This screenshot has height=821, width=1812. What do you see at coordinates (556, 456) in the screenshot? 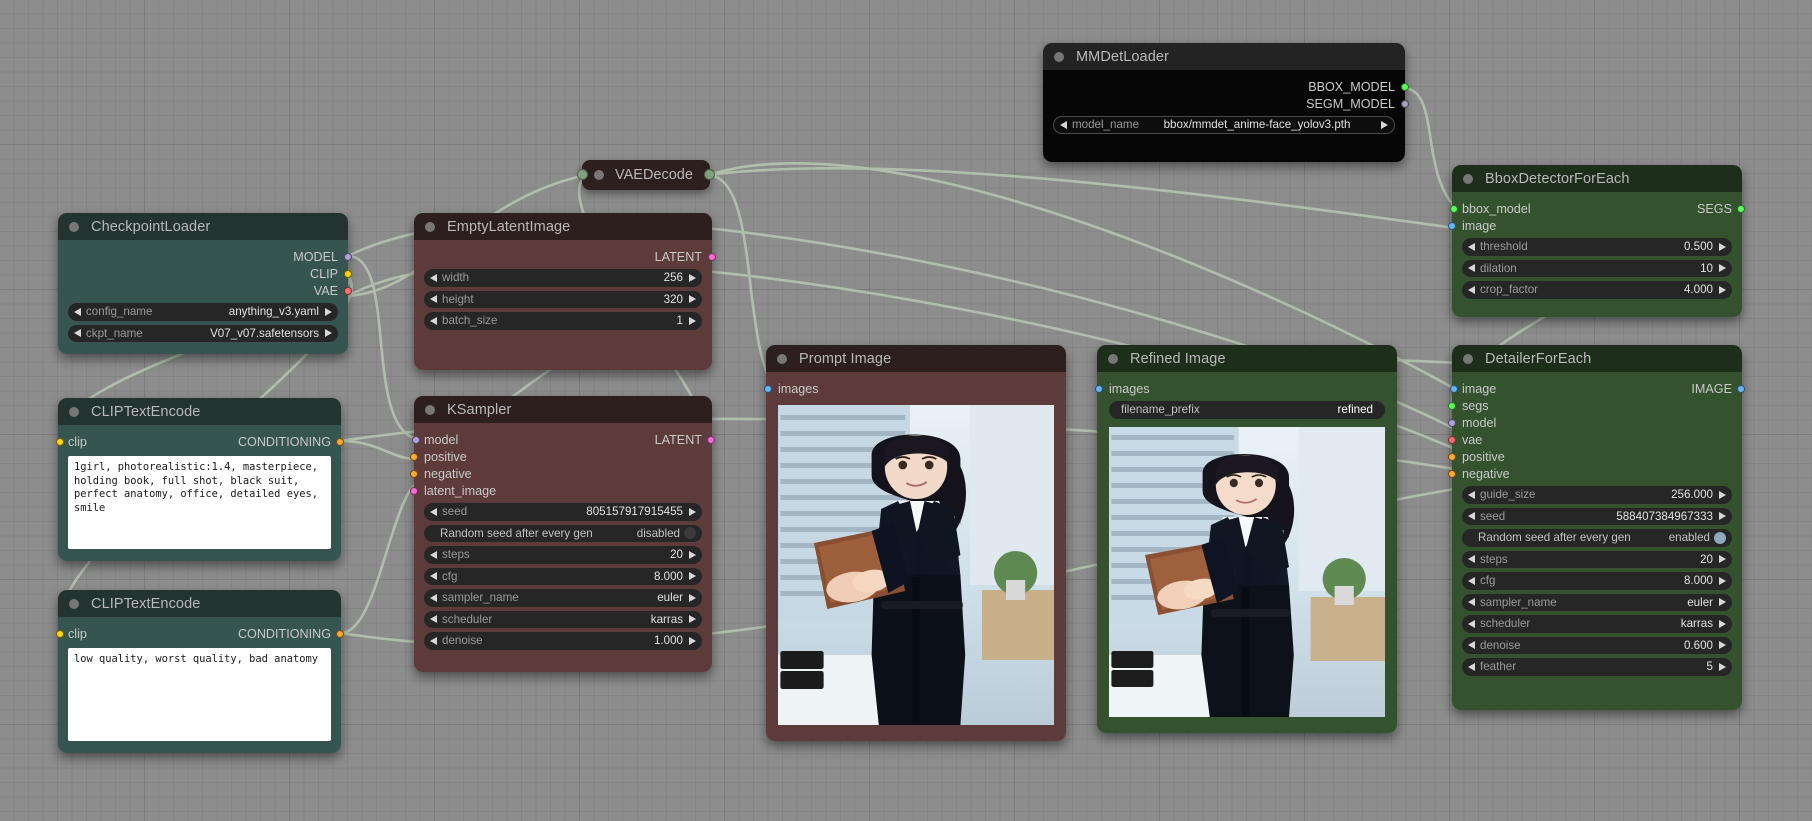
I see `input-slot-positive: positive` at bounding box center [556, 456].